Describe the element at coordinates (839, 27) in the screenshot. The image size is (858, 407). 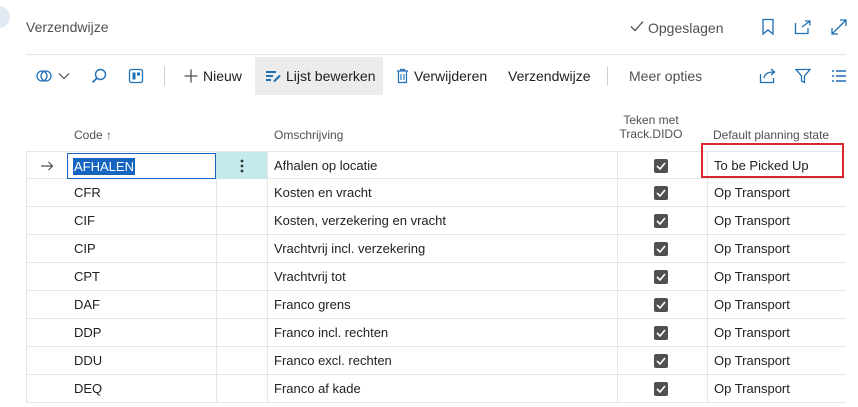
I see `expand-icon` at that location.